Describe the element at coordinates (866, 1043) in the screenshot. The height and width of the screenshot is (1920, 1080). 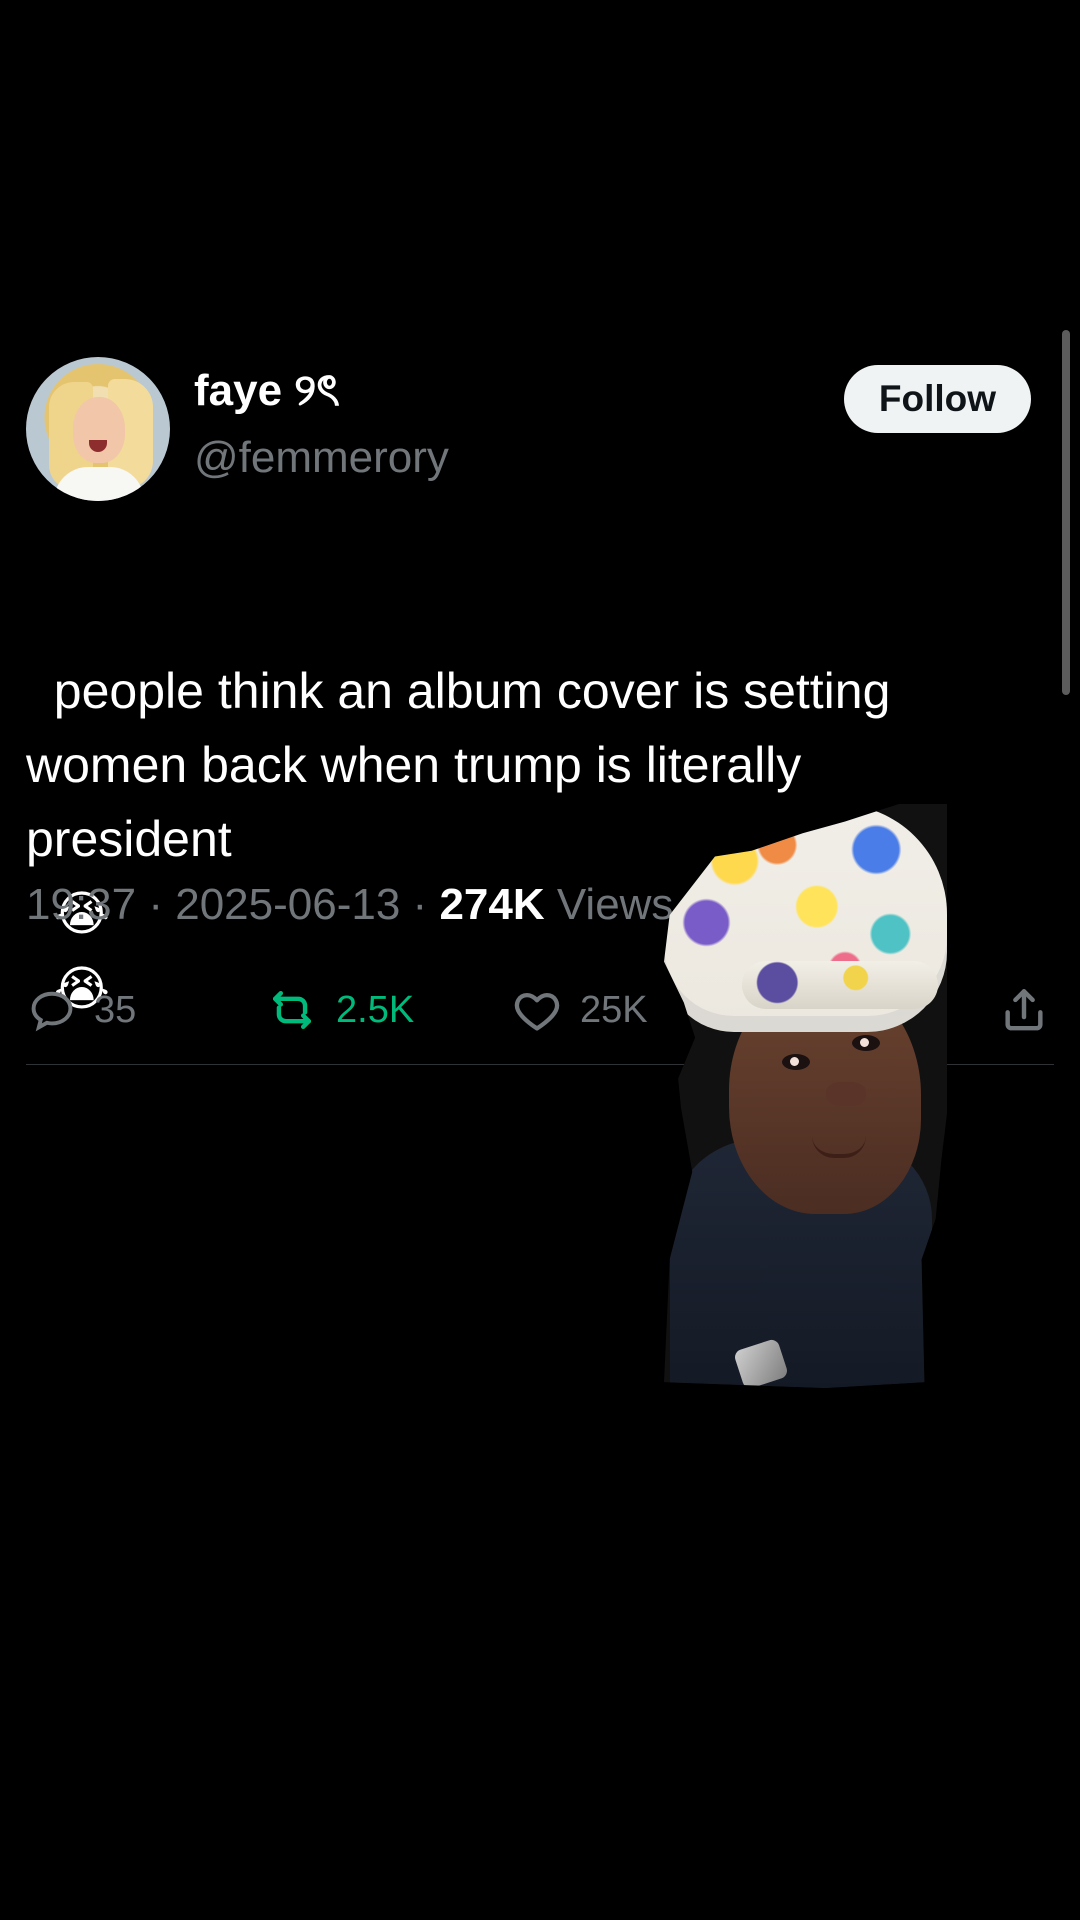
I see `eye-right` at that location.